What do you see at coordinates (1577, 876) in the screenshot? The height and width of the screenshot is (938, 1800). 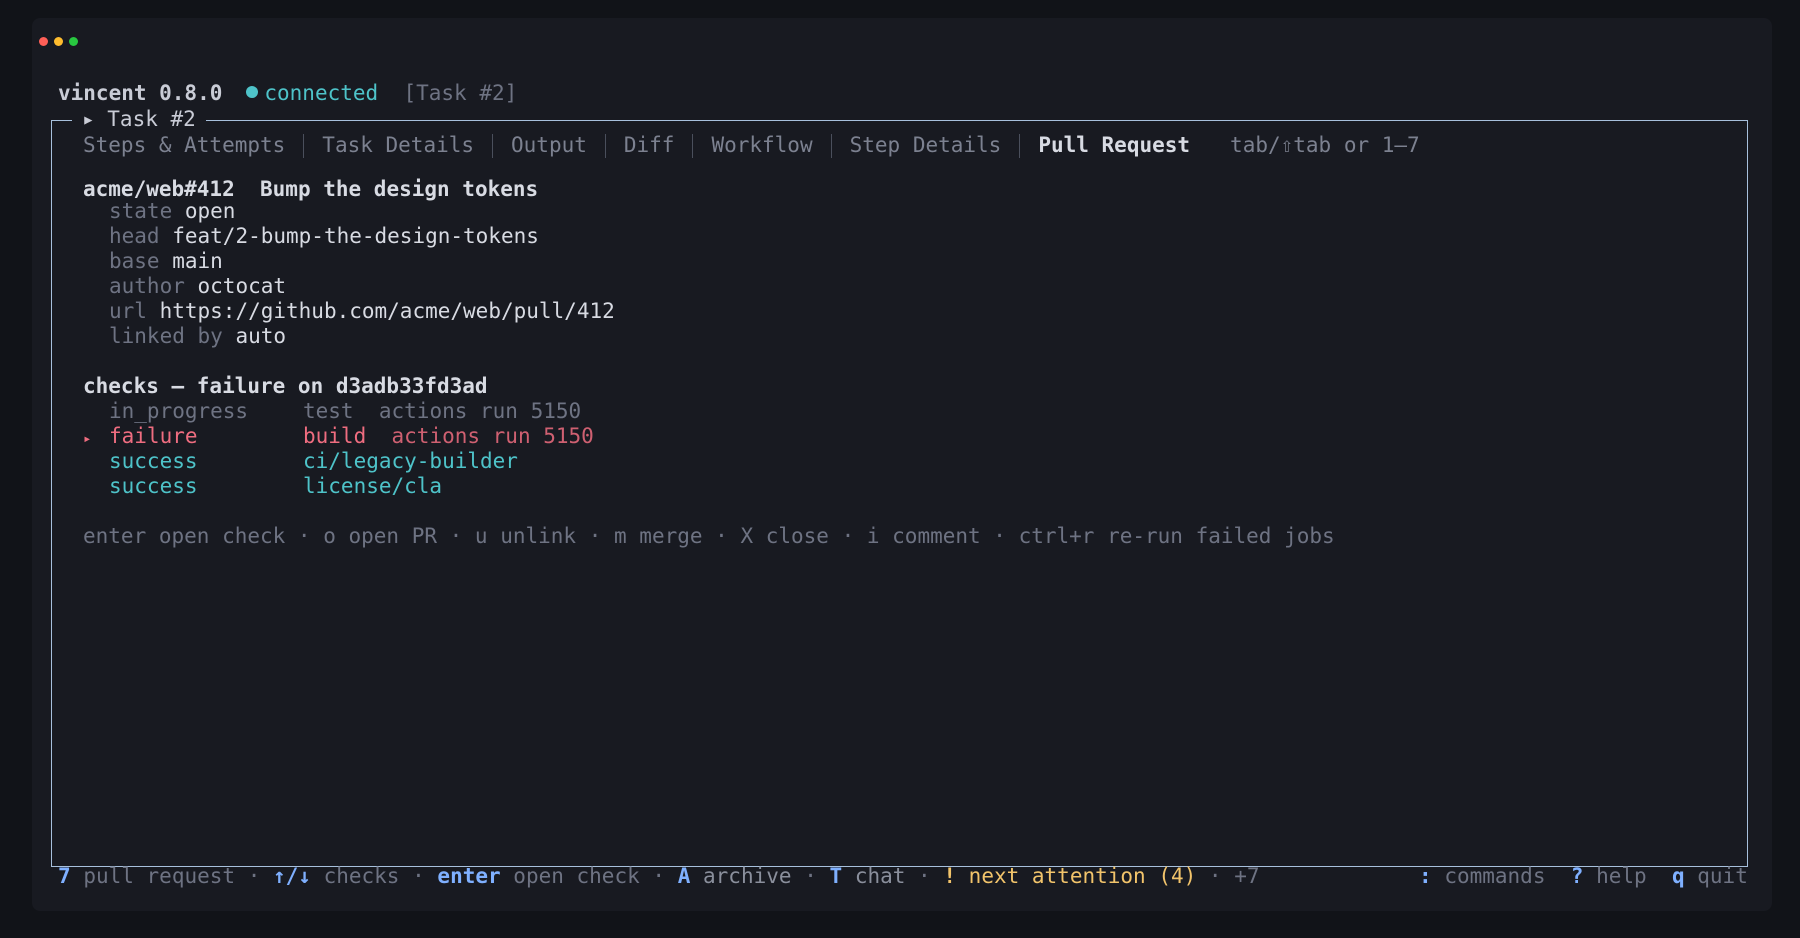 I see `key-help: ?` at bounding box center [1577, 876].